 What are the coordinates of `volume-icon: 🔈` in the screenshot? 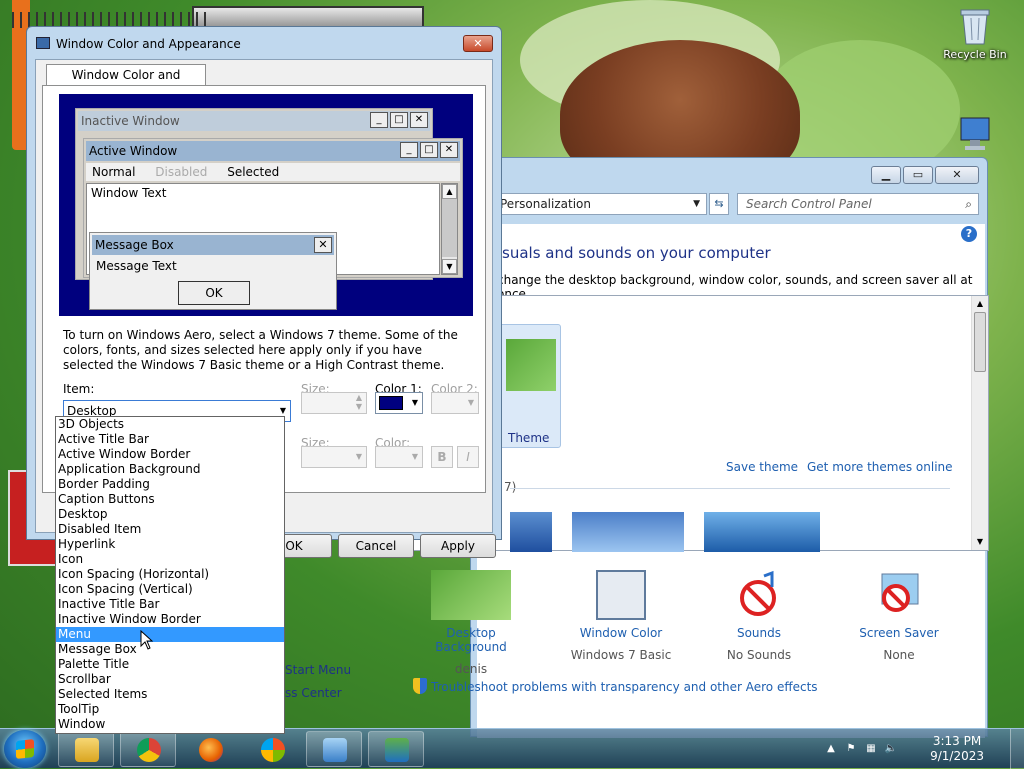 It's located at (891, 749).